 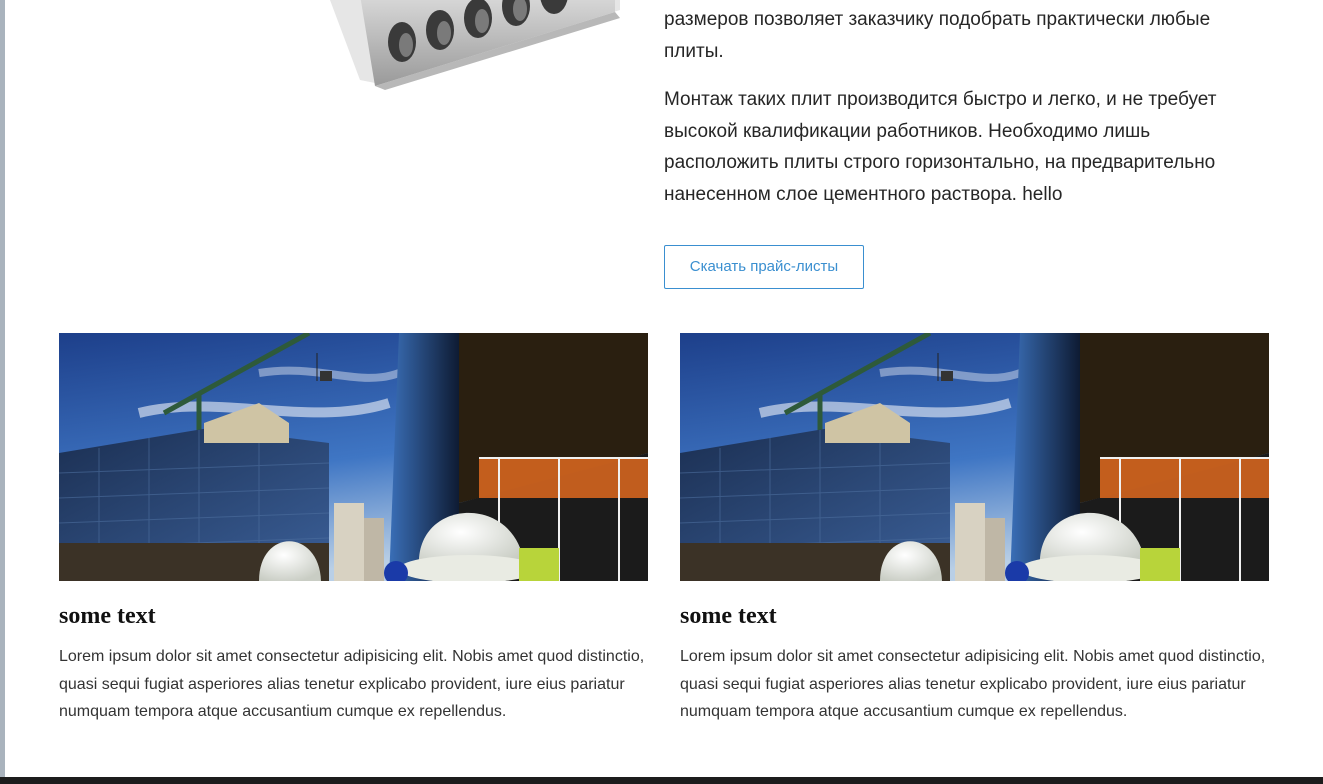 What do you see at coordinates (764, 267) in the screenshot?
I see `download-price-lists-button: Скачать прайс-листы` at bounding box center [764, 267].